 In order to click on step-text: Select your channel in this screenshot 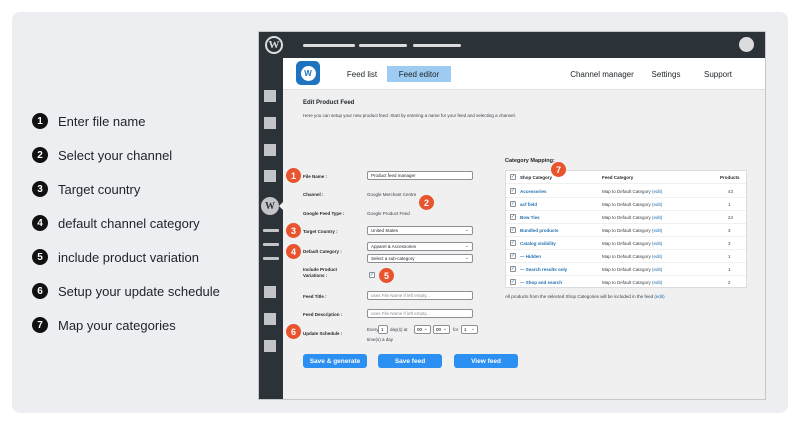, I will do `click(115, 155)`.